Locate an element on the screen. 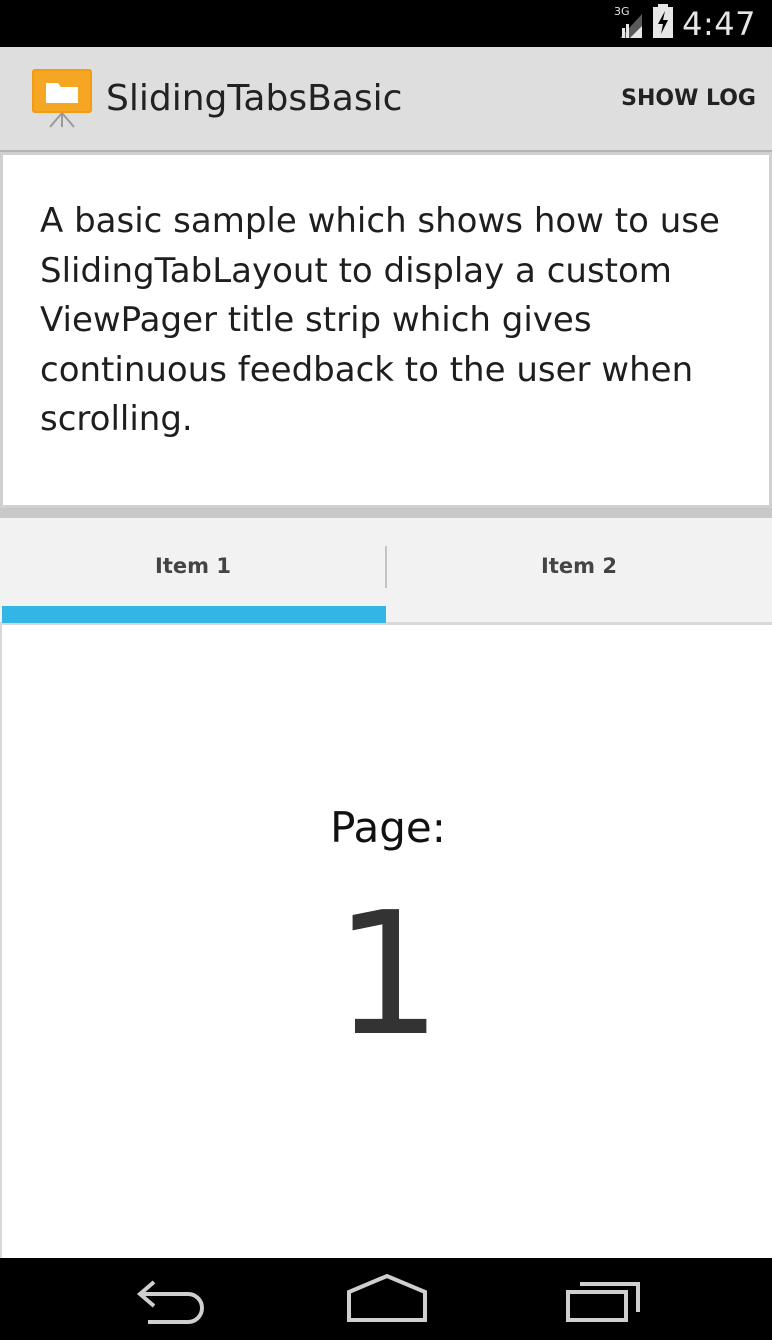  home-icon is located at coordinates (387, 1302).